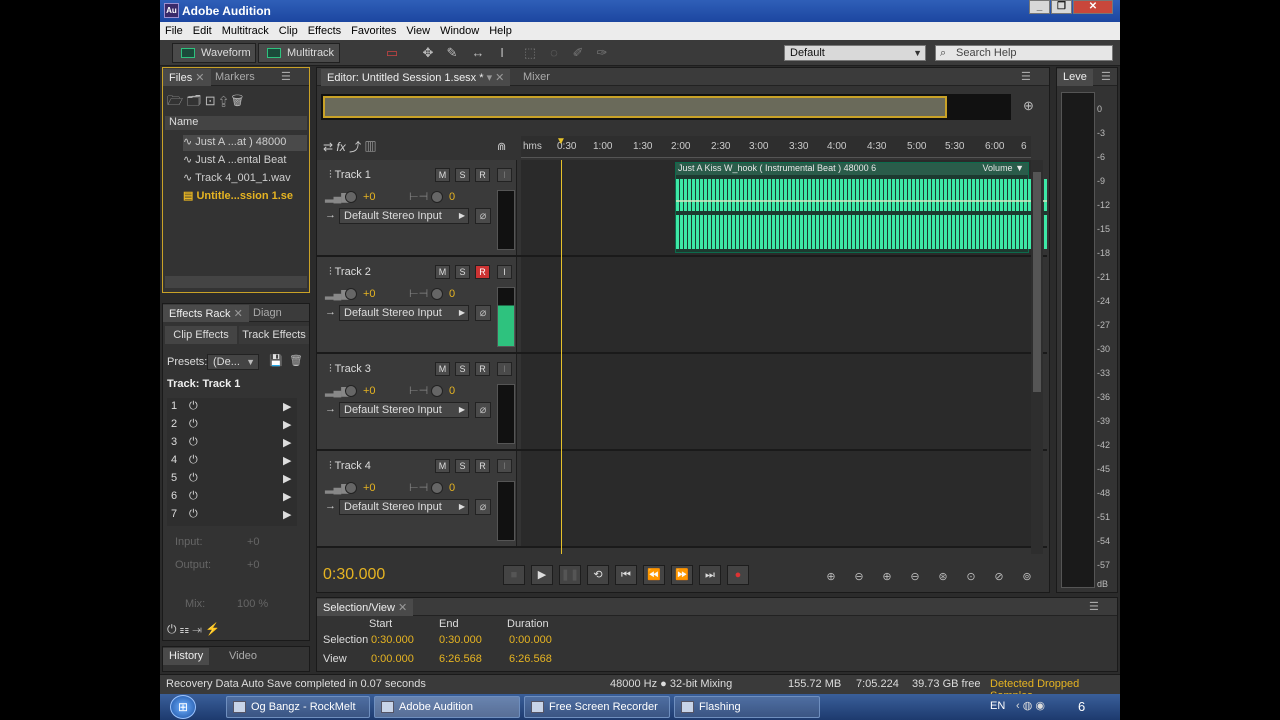 This screenshot has width=1280, height=720. Describe the element at coordinates (201, 335) in the screenshot. I see `clip-effects-tab: Clip Effects` at that location.